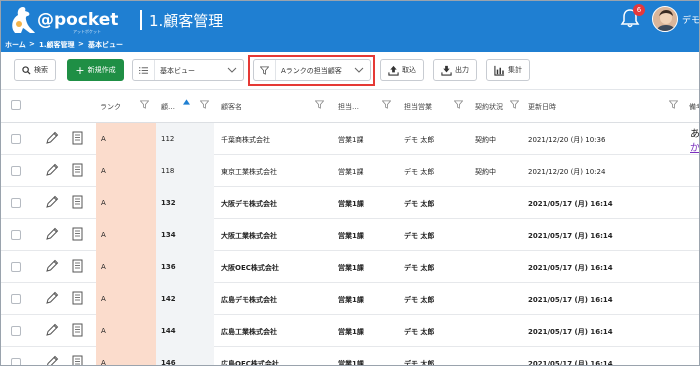 This screenshot has height=366, width=700. I want to click on select-all-checkbox, so click(16, 105).